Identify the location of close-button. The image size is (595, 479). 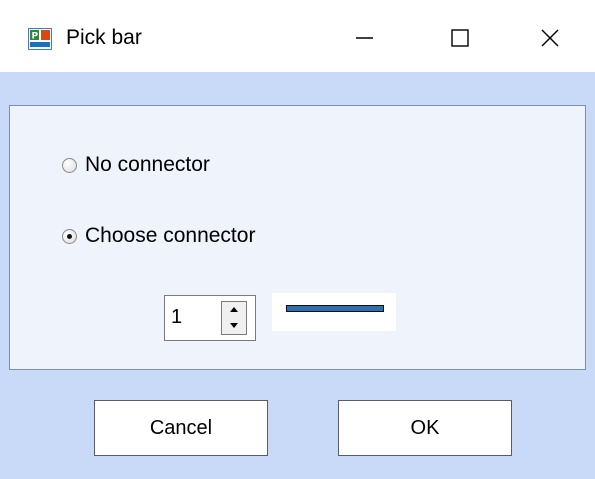
(549, 37).